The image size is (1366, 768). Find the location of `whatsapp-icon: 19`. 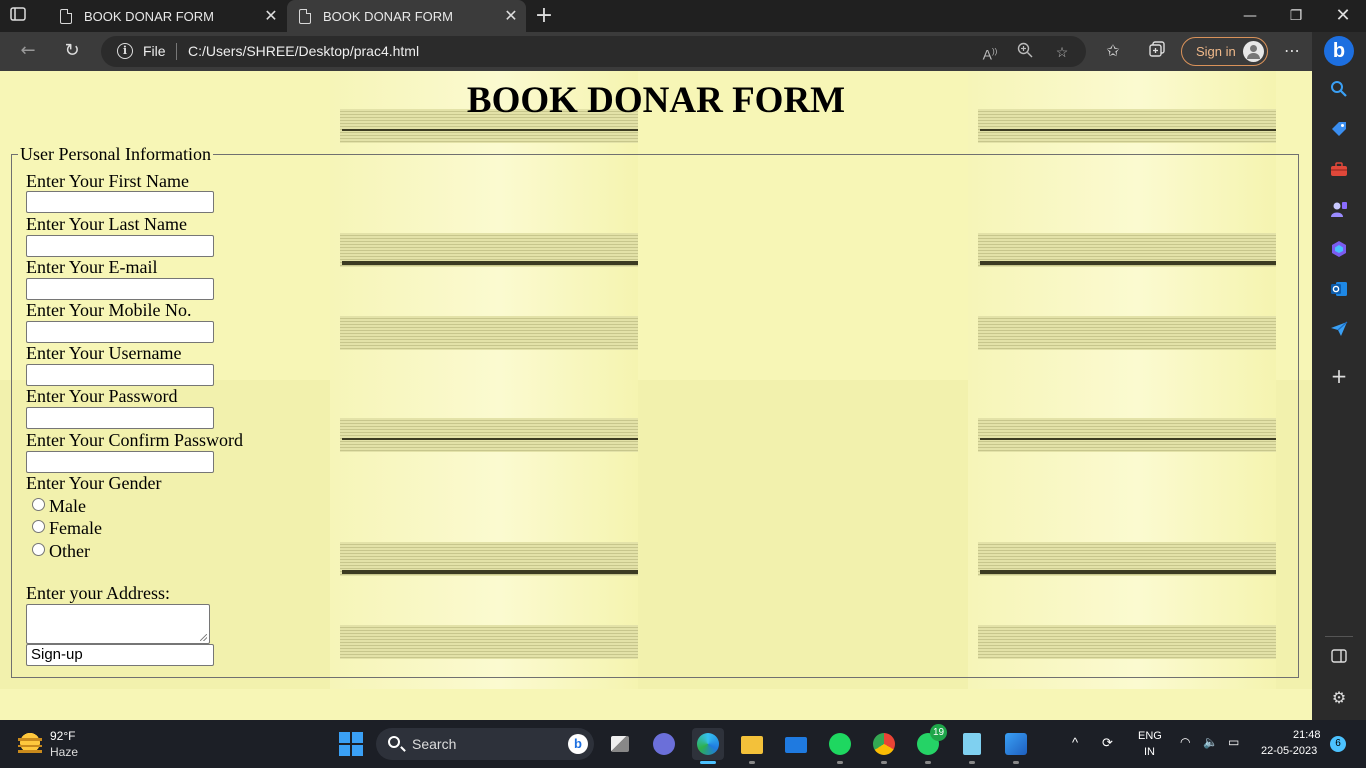

whatsapp-icon: 19 is located at coordinates (929, 744).